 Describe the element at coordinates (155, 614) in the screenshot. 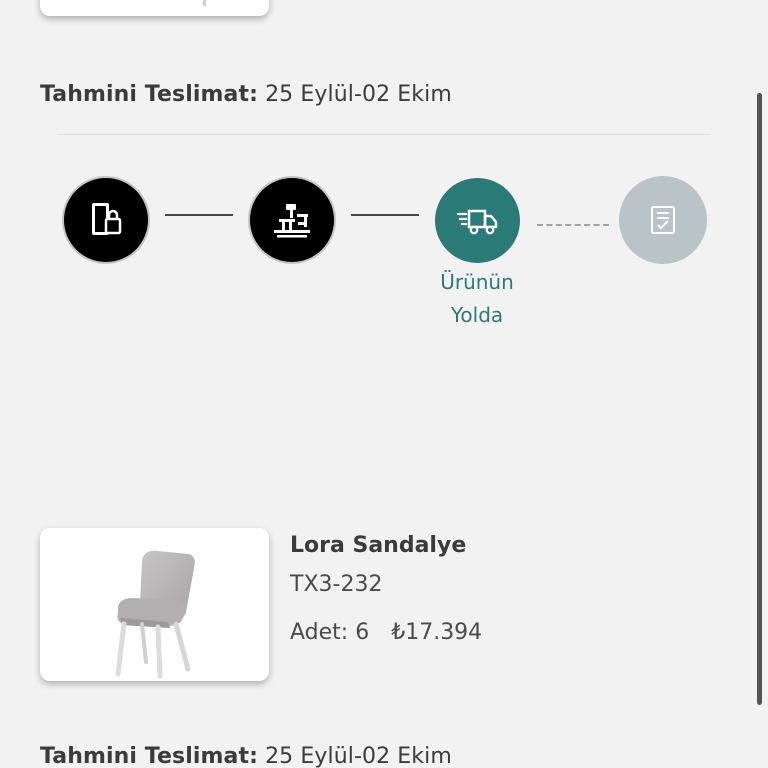

I see `chair-image` at that location.